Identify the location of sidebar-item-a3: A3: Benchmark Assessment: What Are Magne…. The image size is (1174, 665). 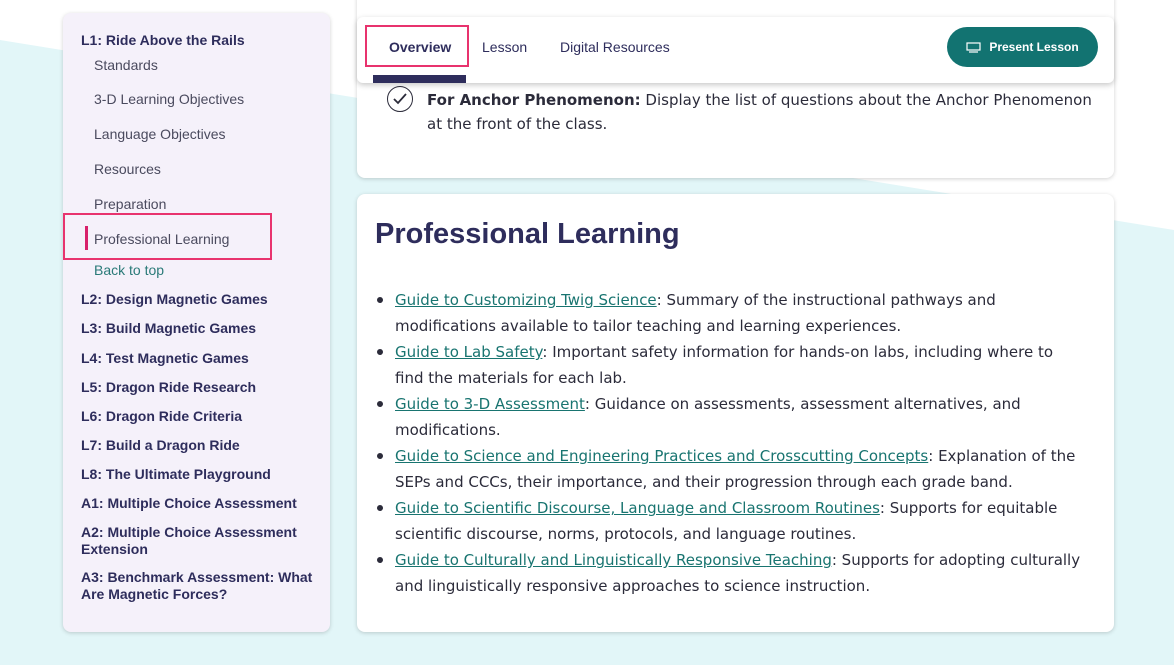
(198, 586).